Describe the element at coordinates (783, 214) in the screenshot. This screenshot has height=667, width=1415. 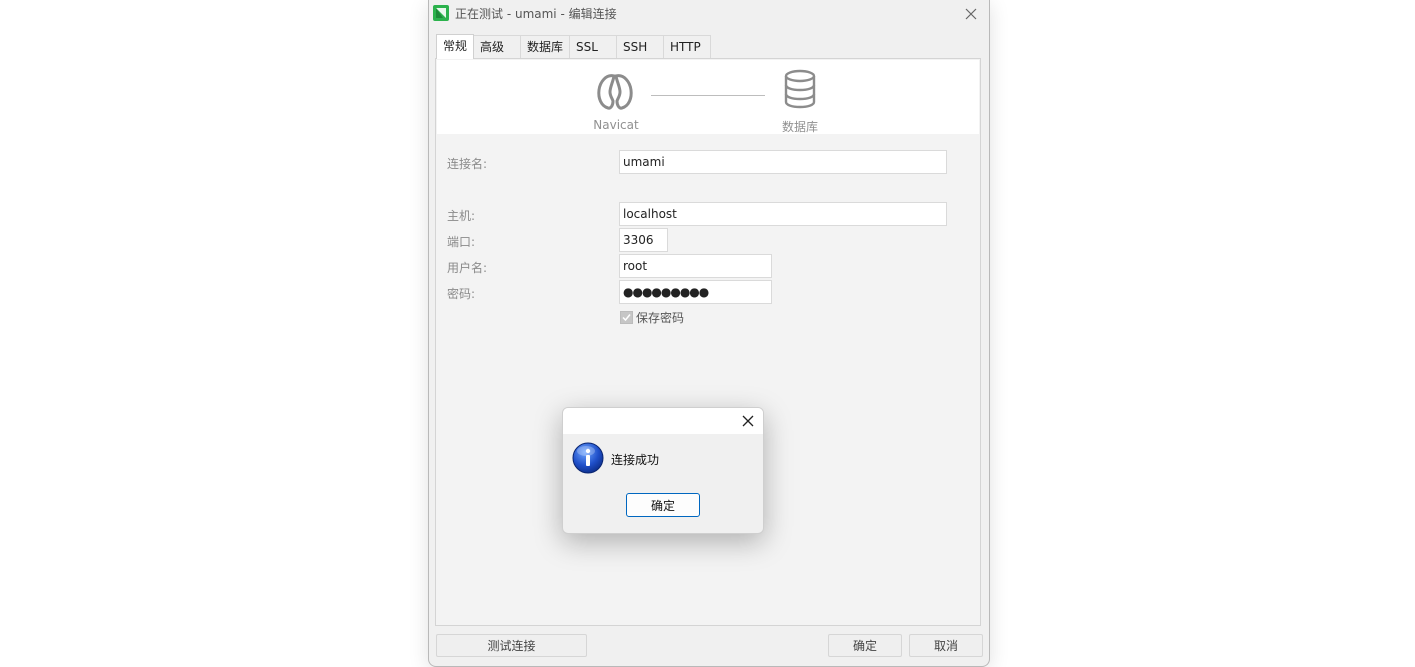
I see `host-input: localhost` at that location.